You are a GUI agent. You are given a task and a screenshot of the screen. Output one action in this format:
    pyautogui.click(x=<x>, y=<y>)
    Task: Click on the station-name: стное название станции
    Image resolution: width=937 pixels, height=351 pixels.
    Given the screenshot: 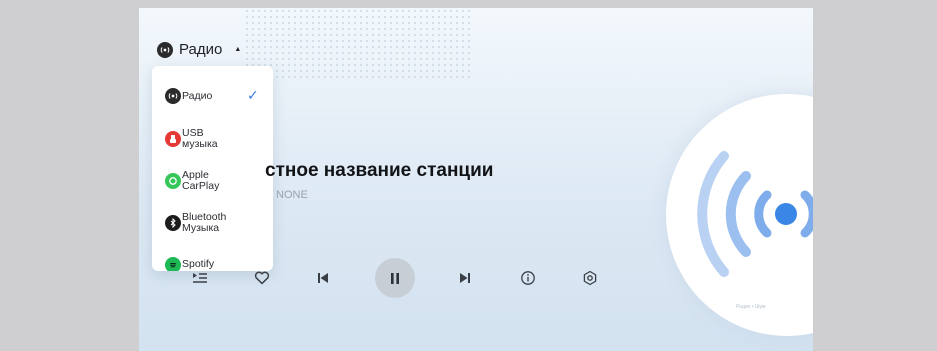 What is the action you would take?
    pyautogui.click(x=379, y=170)
    